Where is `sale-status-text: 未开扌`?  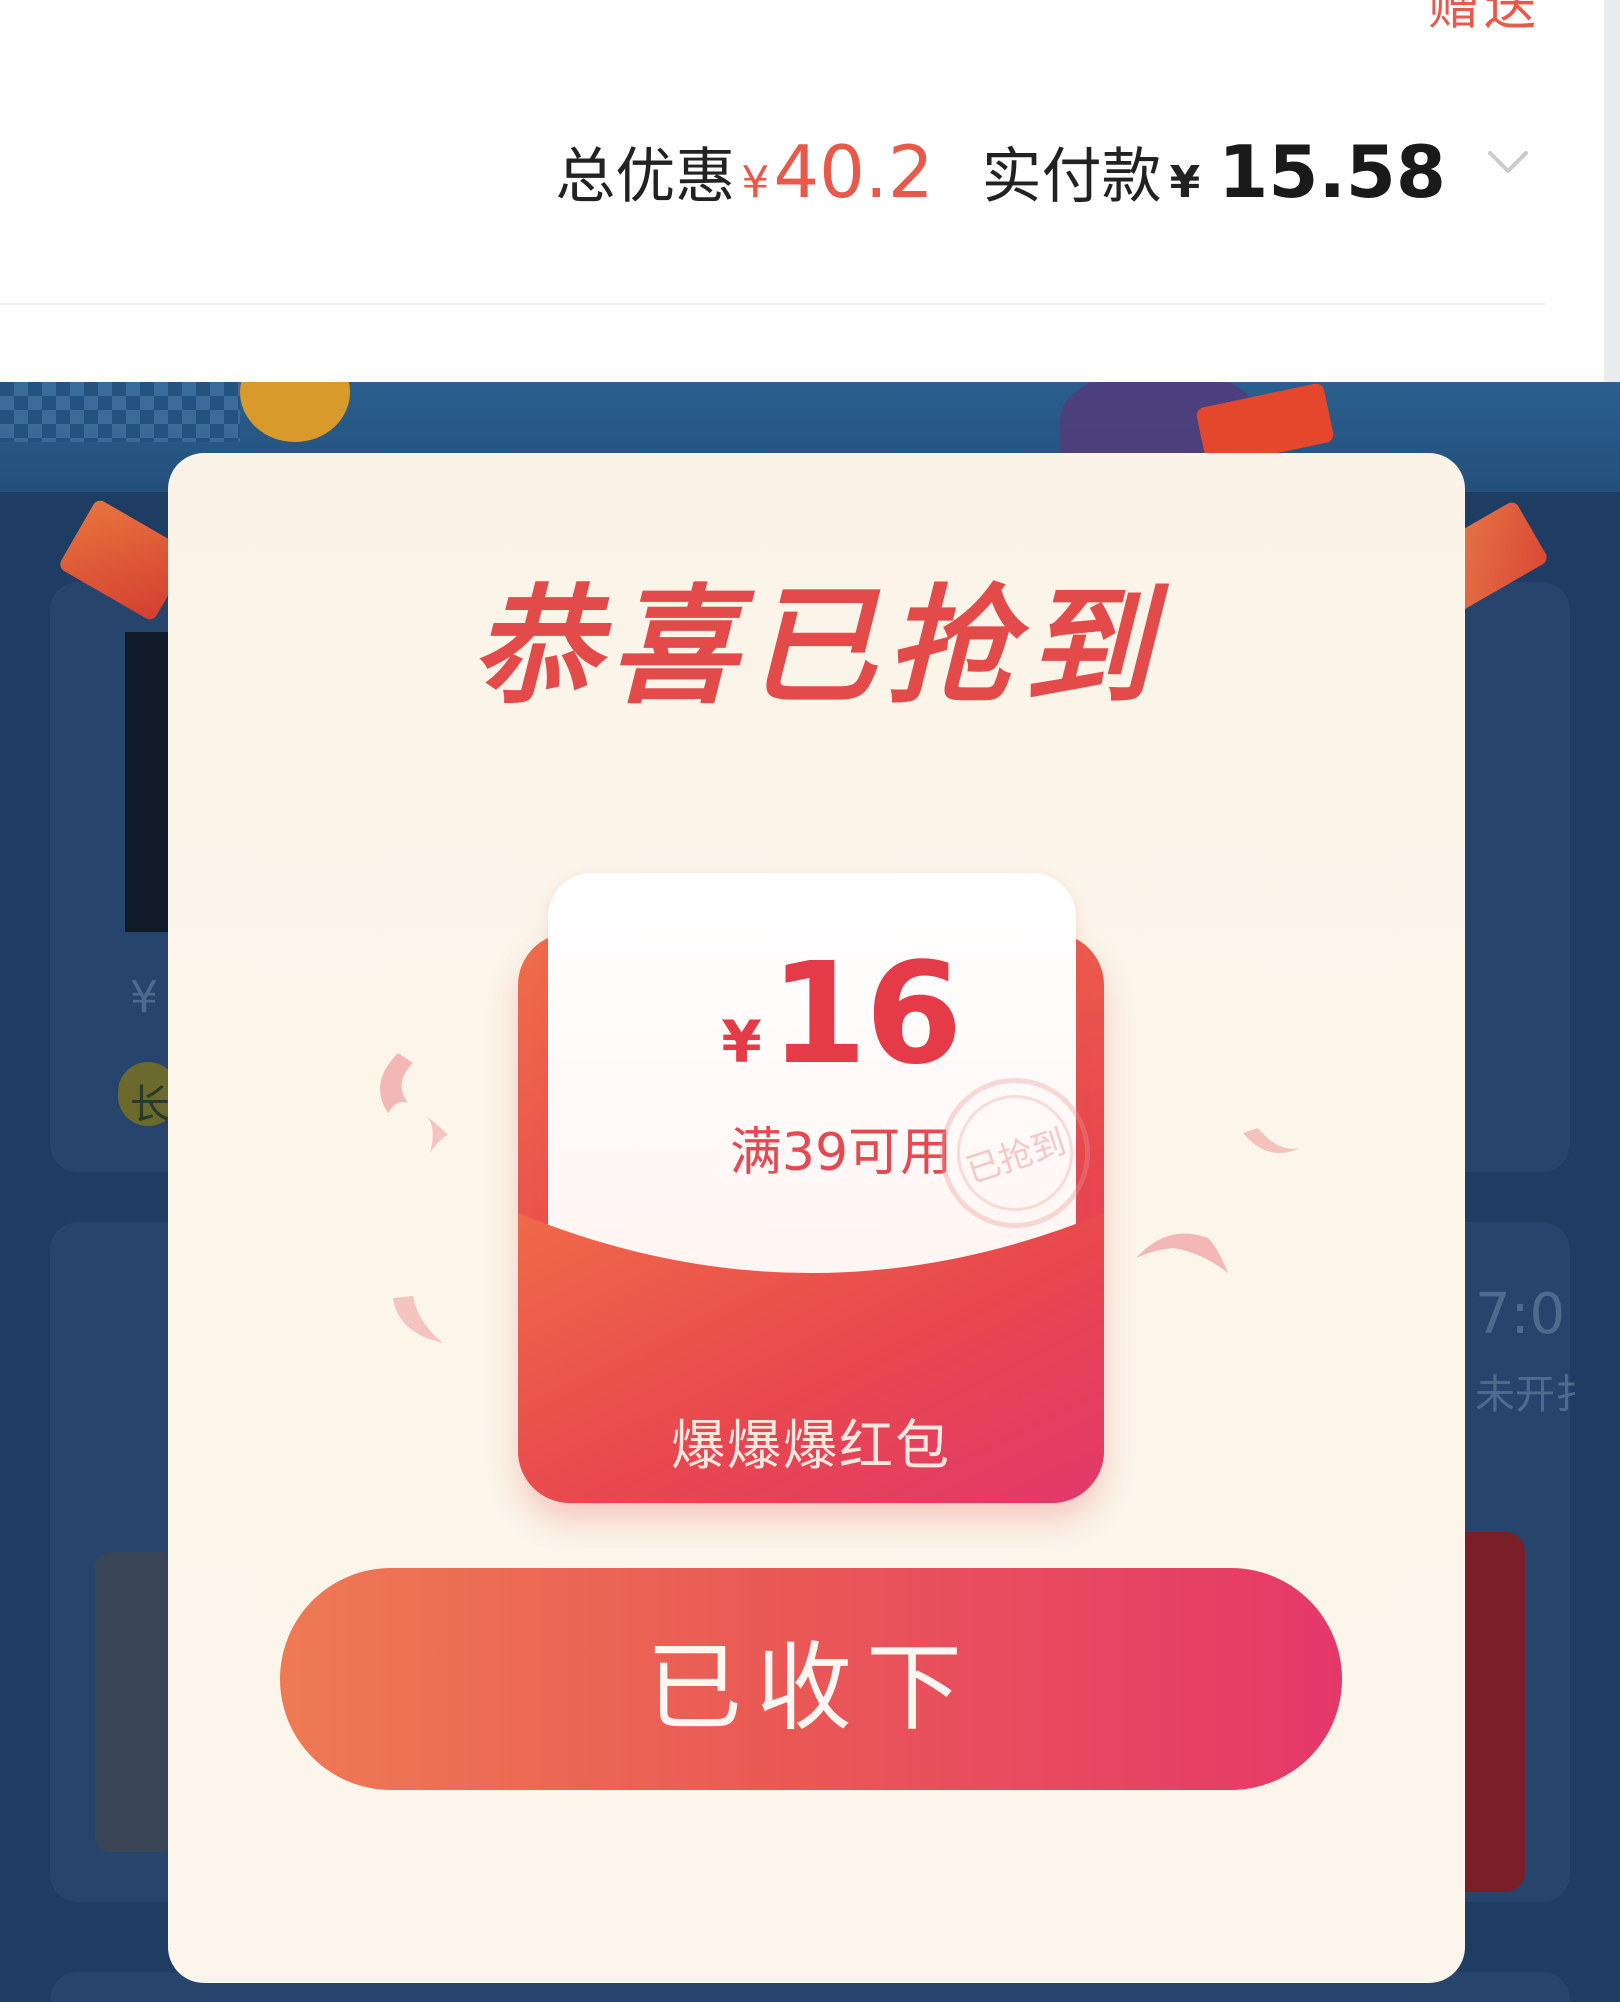 sale-status-text: 未开扌 is located at coordinates (1535, 1395).